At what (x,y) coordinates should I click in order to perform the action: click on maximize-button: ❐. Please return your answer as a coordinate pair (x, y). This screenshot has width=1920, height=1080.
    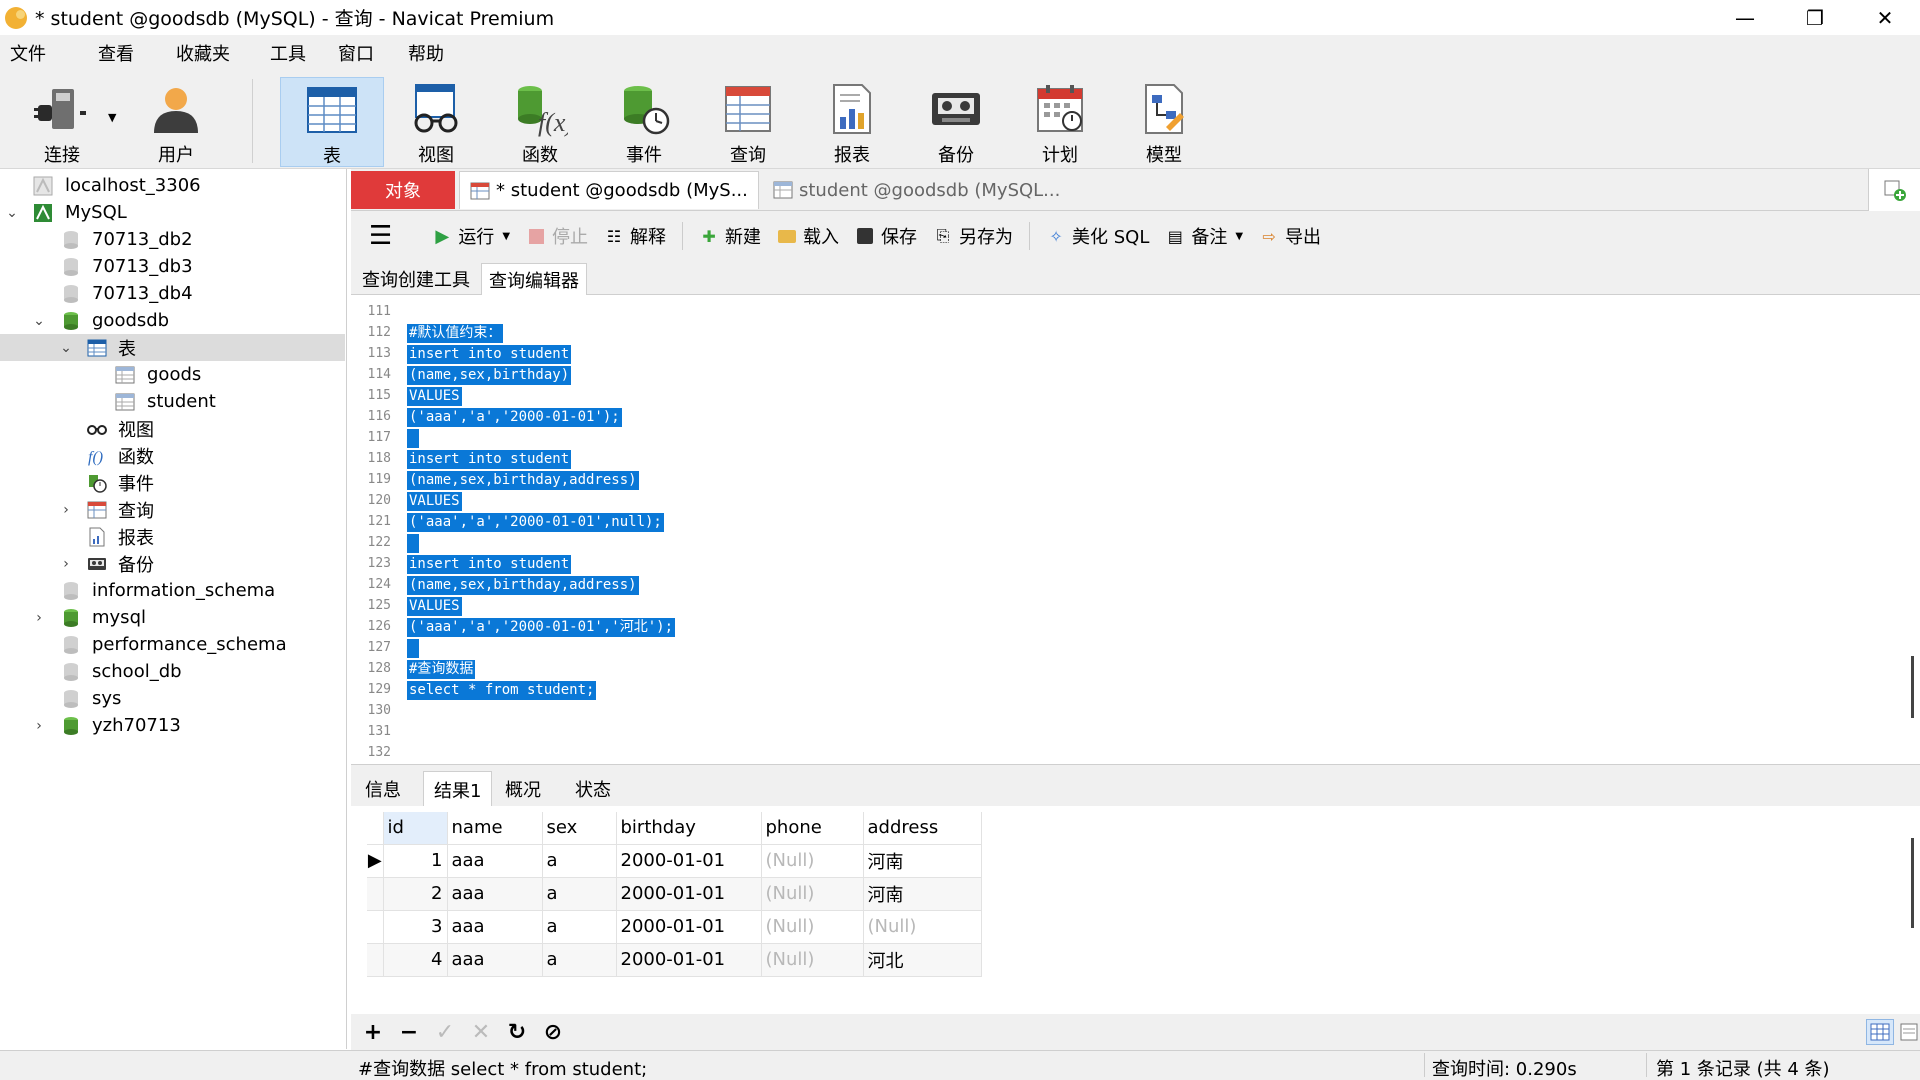
    Looking at the image, I should click on (1815, 17).